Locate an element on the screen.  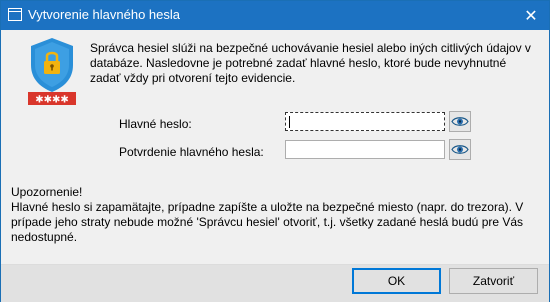
close-window-button: ✕ is located at coordinates (531, 15).